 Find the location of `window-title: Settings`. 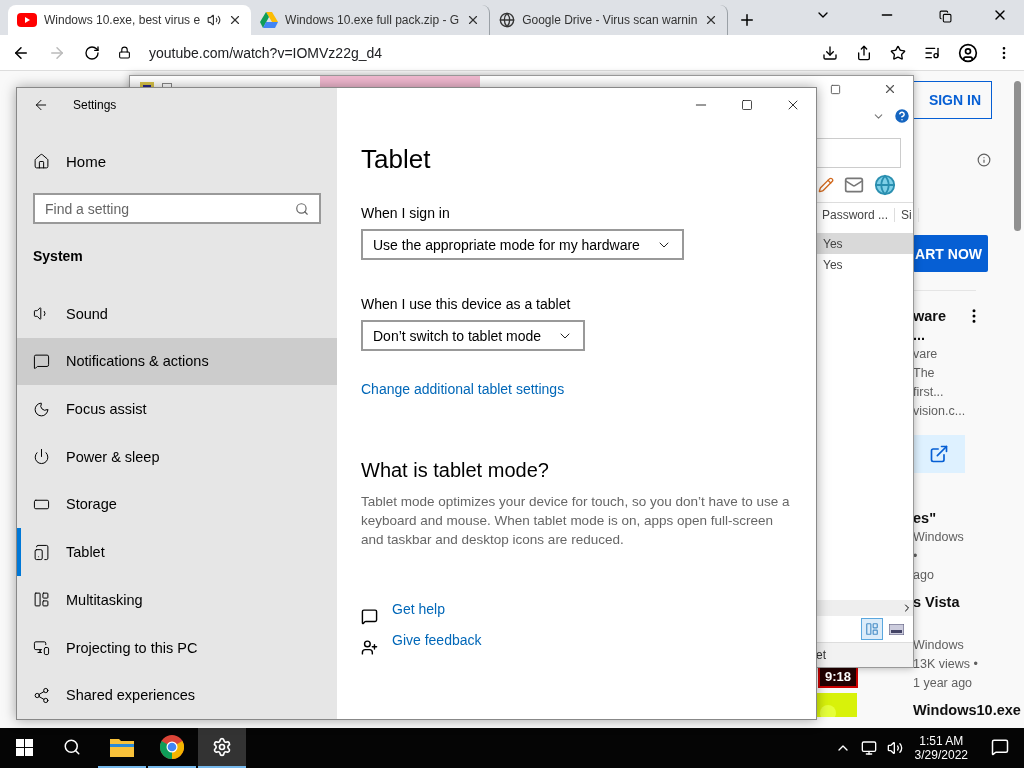

window-title: Settings is located at coordinates (95, 104).